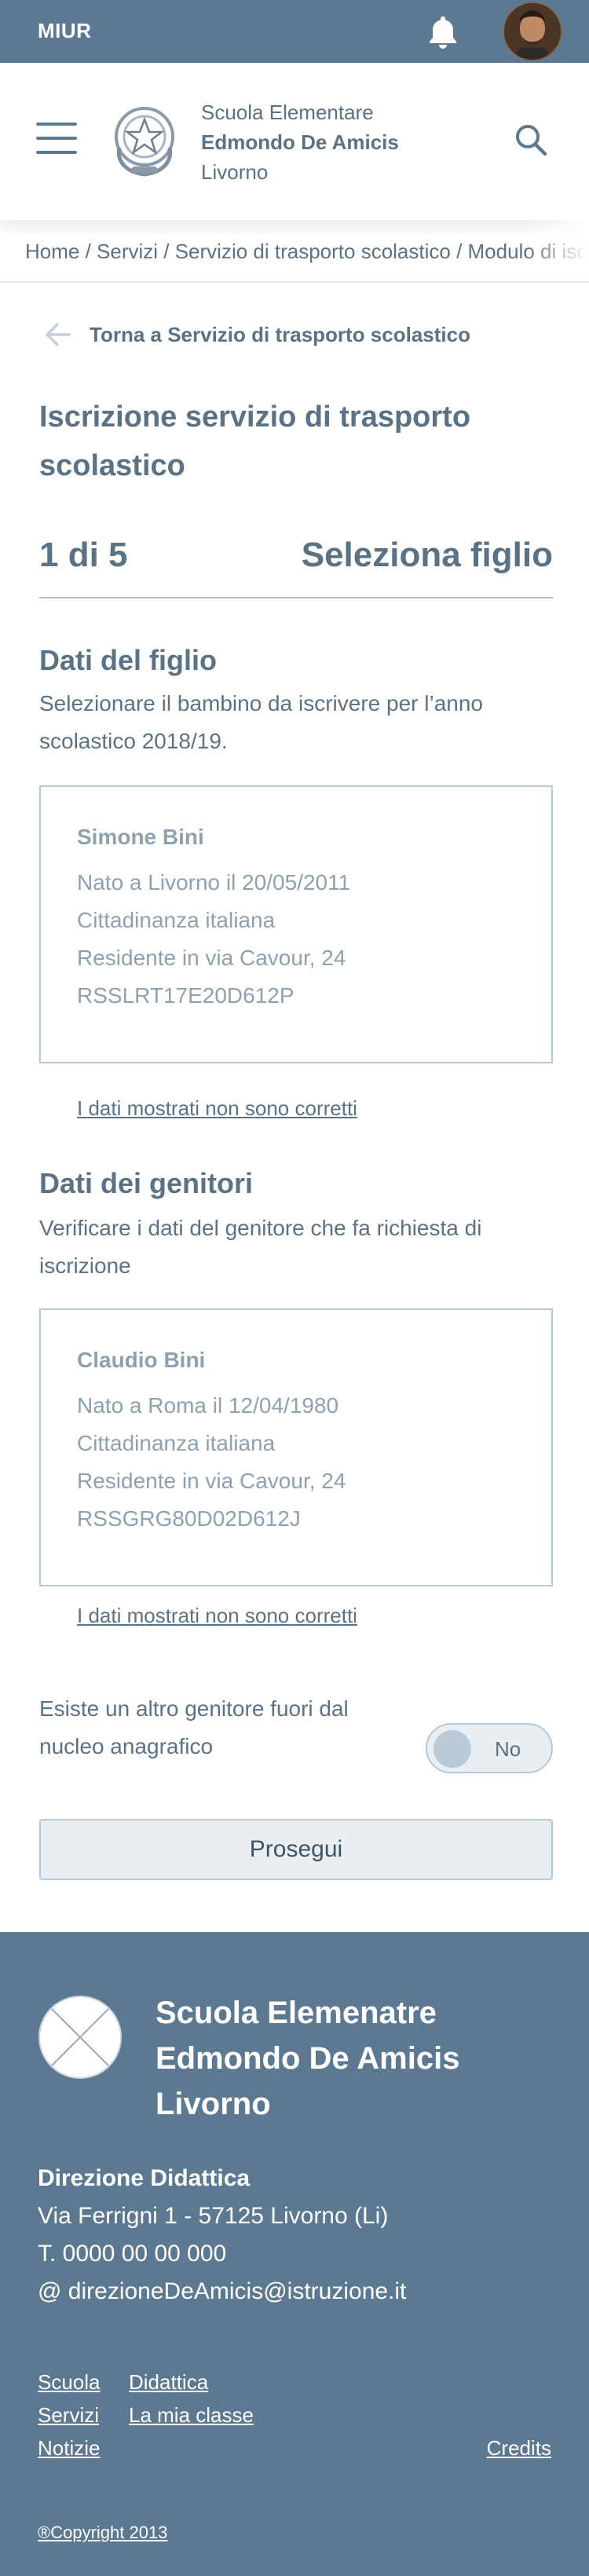  What do you see at coordinates (211, 958) in the screenshot?
I see `child-residence: Residente in via Cavour, 24` at bounding box center [211, 958].